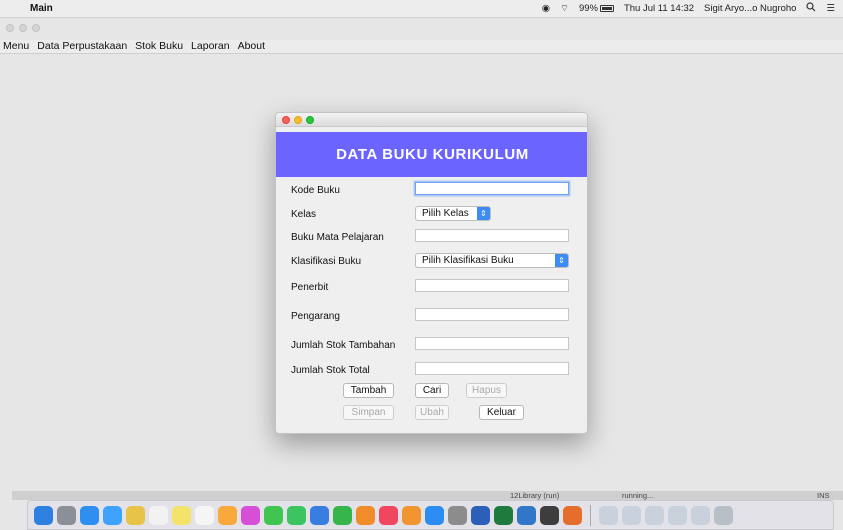 Image resolution: width=843 pixels, height=530 pixels. Describe the element at coordinates (590, 515) in the screenshot. I see `dock-separator` at that location.